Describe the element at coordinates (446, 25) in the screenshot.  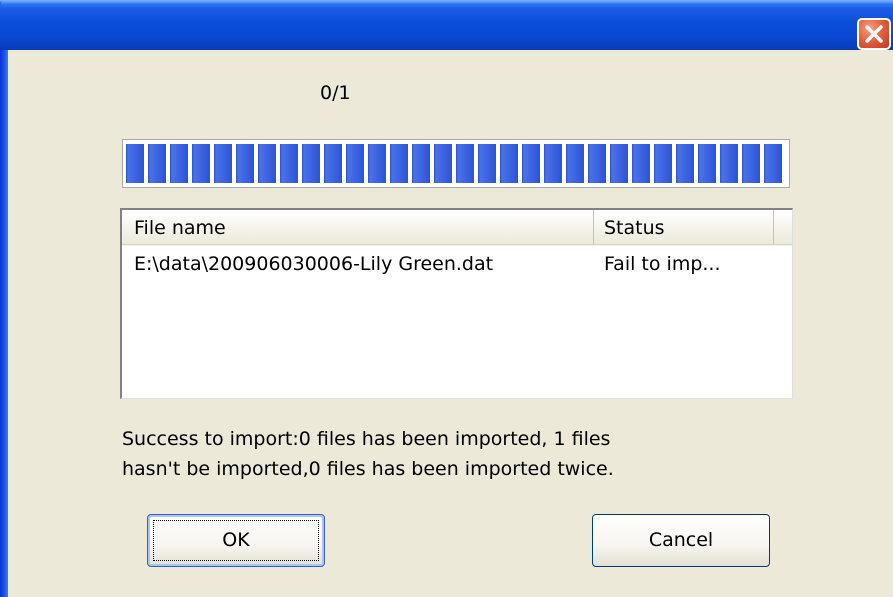
I see `title-bar` at that location.